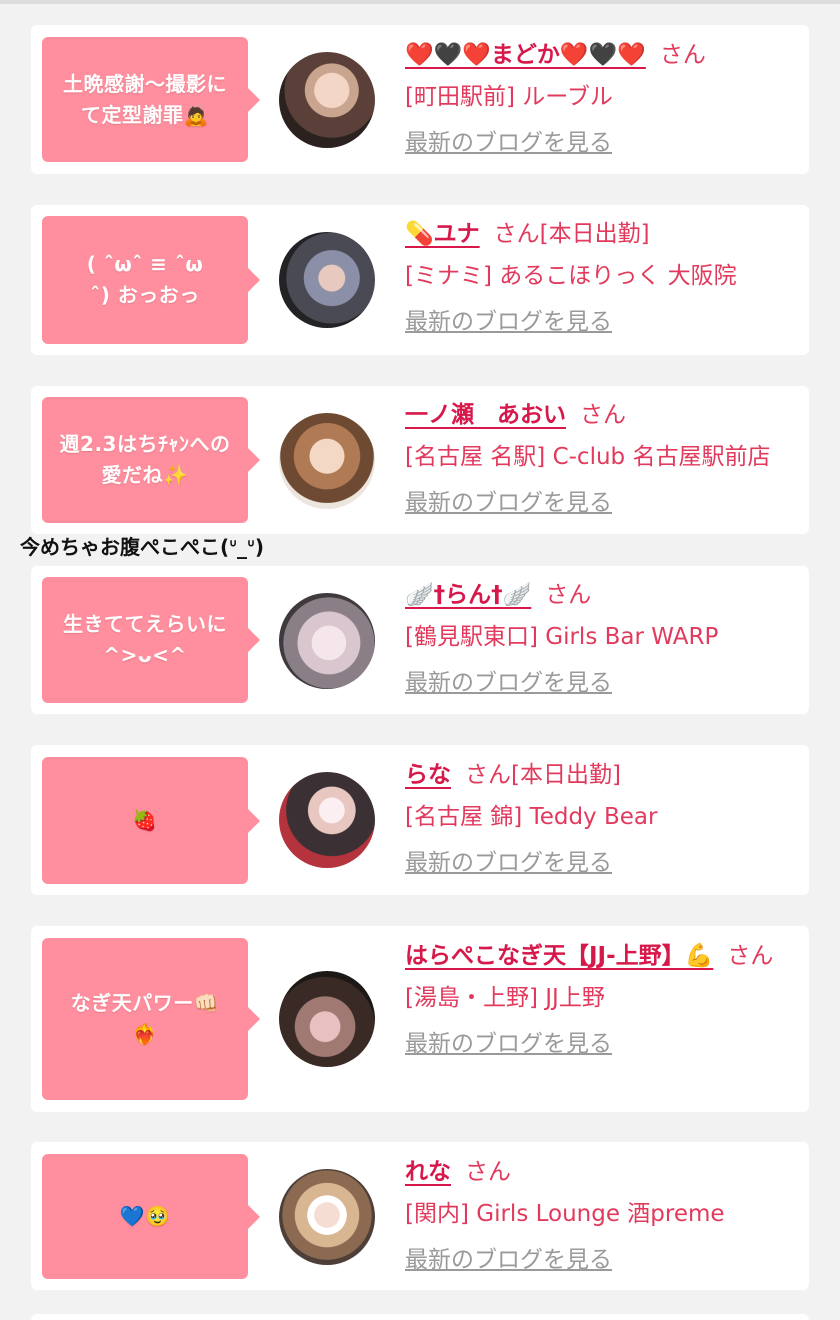  I want to click on shop-info: [名古屋 名駅] C-club 名古屋駅前店, so click(588, 457).